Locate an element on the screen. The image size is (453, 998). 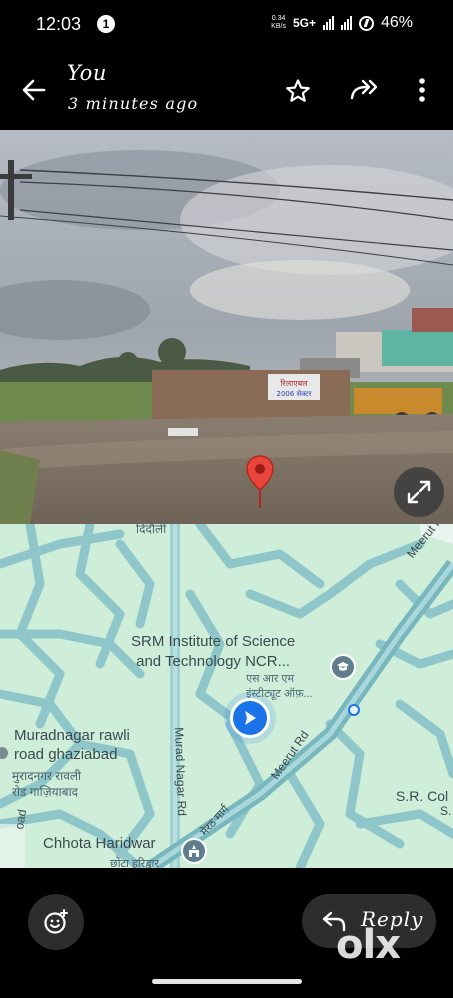
speed-value: 0.34 is located at coordinates (278, 18).